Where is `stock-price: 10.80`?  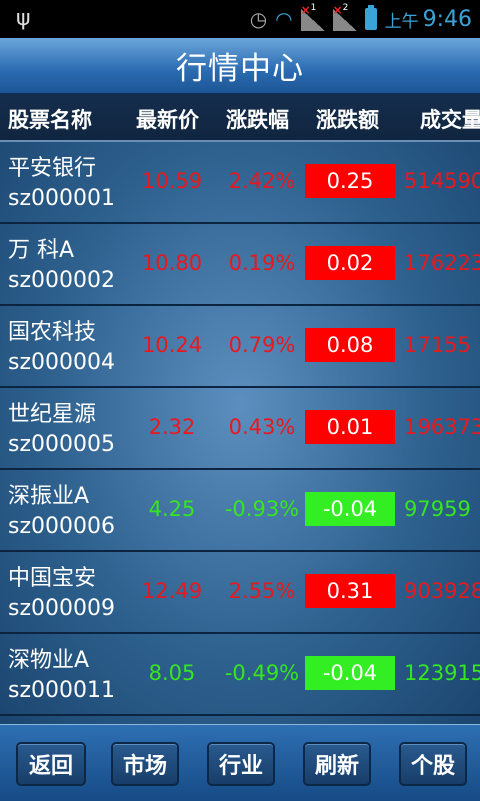
stock-price: 10.80 is located at coordinates (172, 263).